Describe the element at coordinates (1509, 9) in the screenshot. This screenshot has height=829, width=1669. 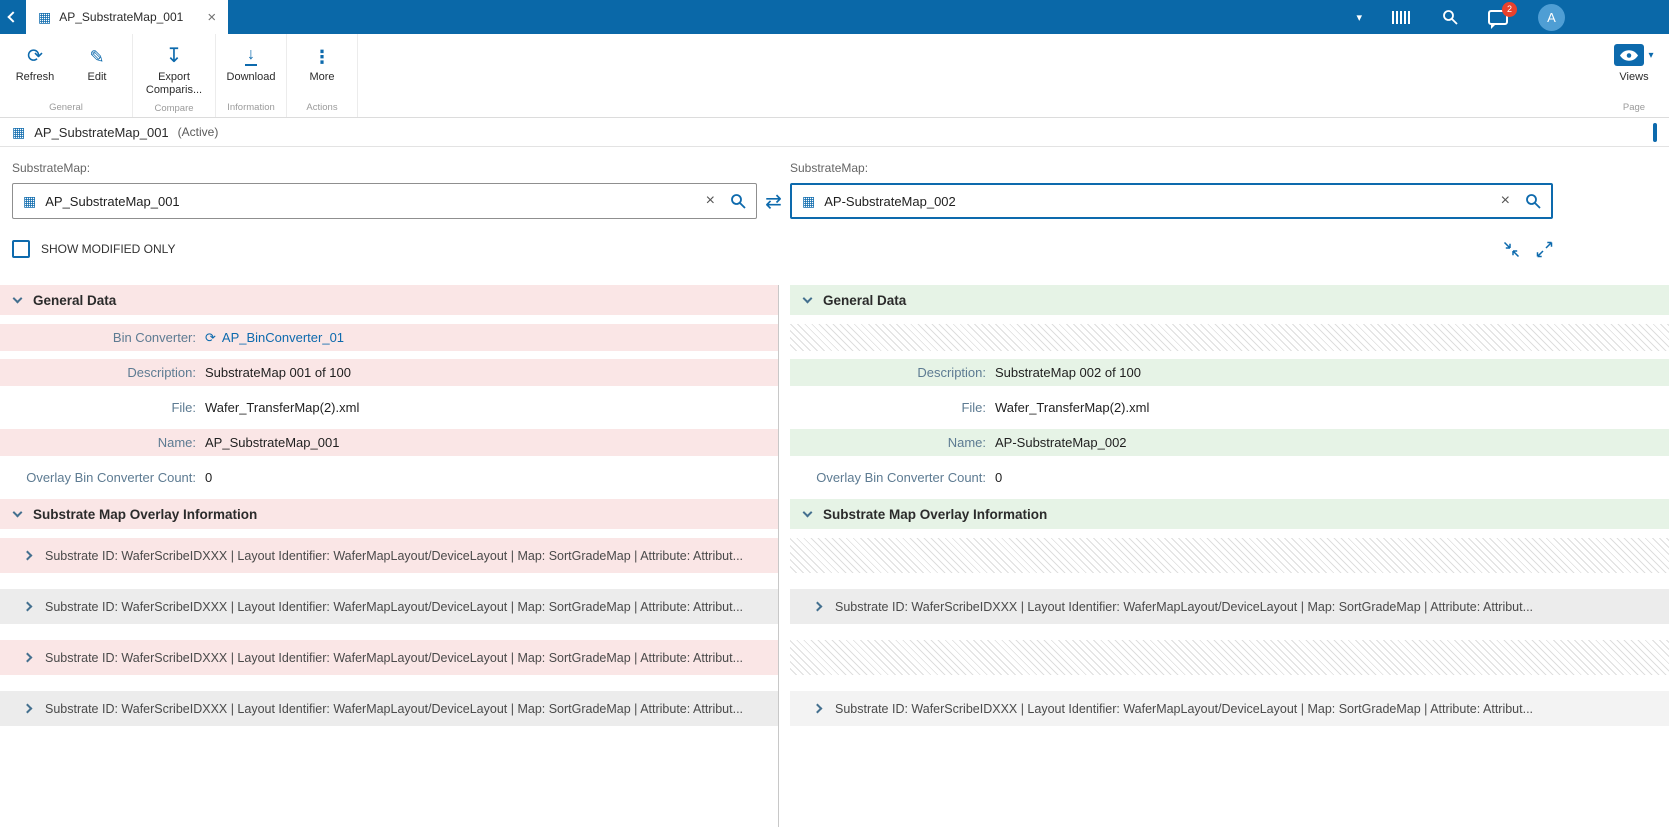
I see `notification-badge: 2` at that location.